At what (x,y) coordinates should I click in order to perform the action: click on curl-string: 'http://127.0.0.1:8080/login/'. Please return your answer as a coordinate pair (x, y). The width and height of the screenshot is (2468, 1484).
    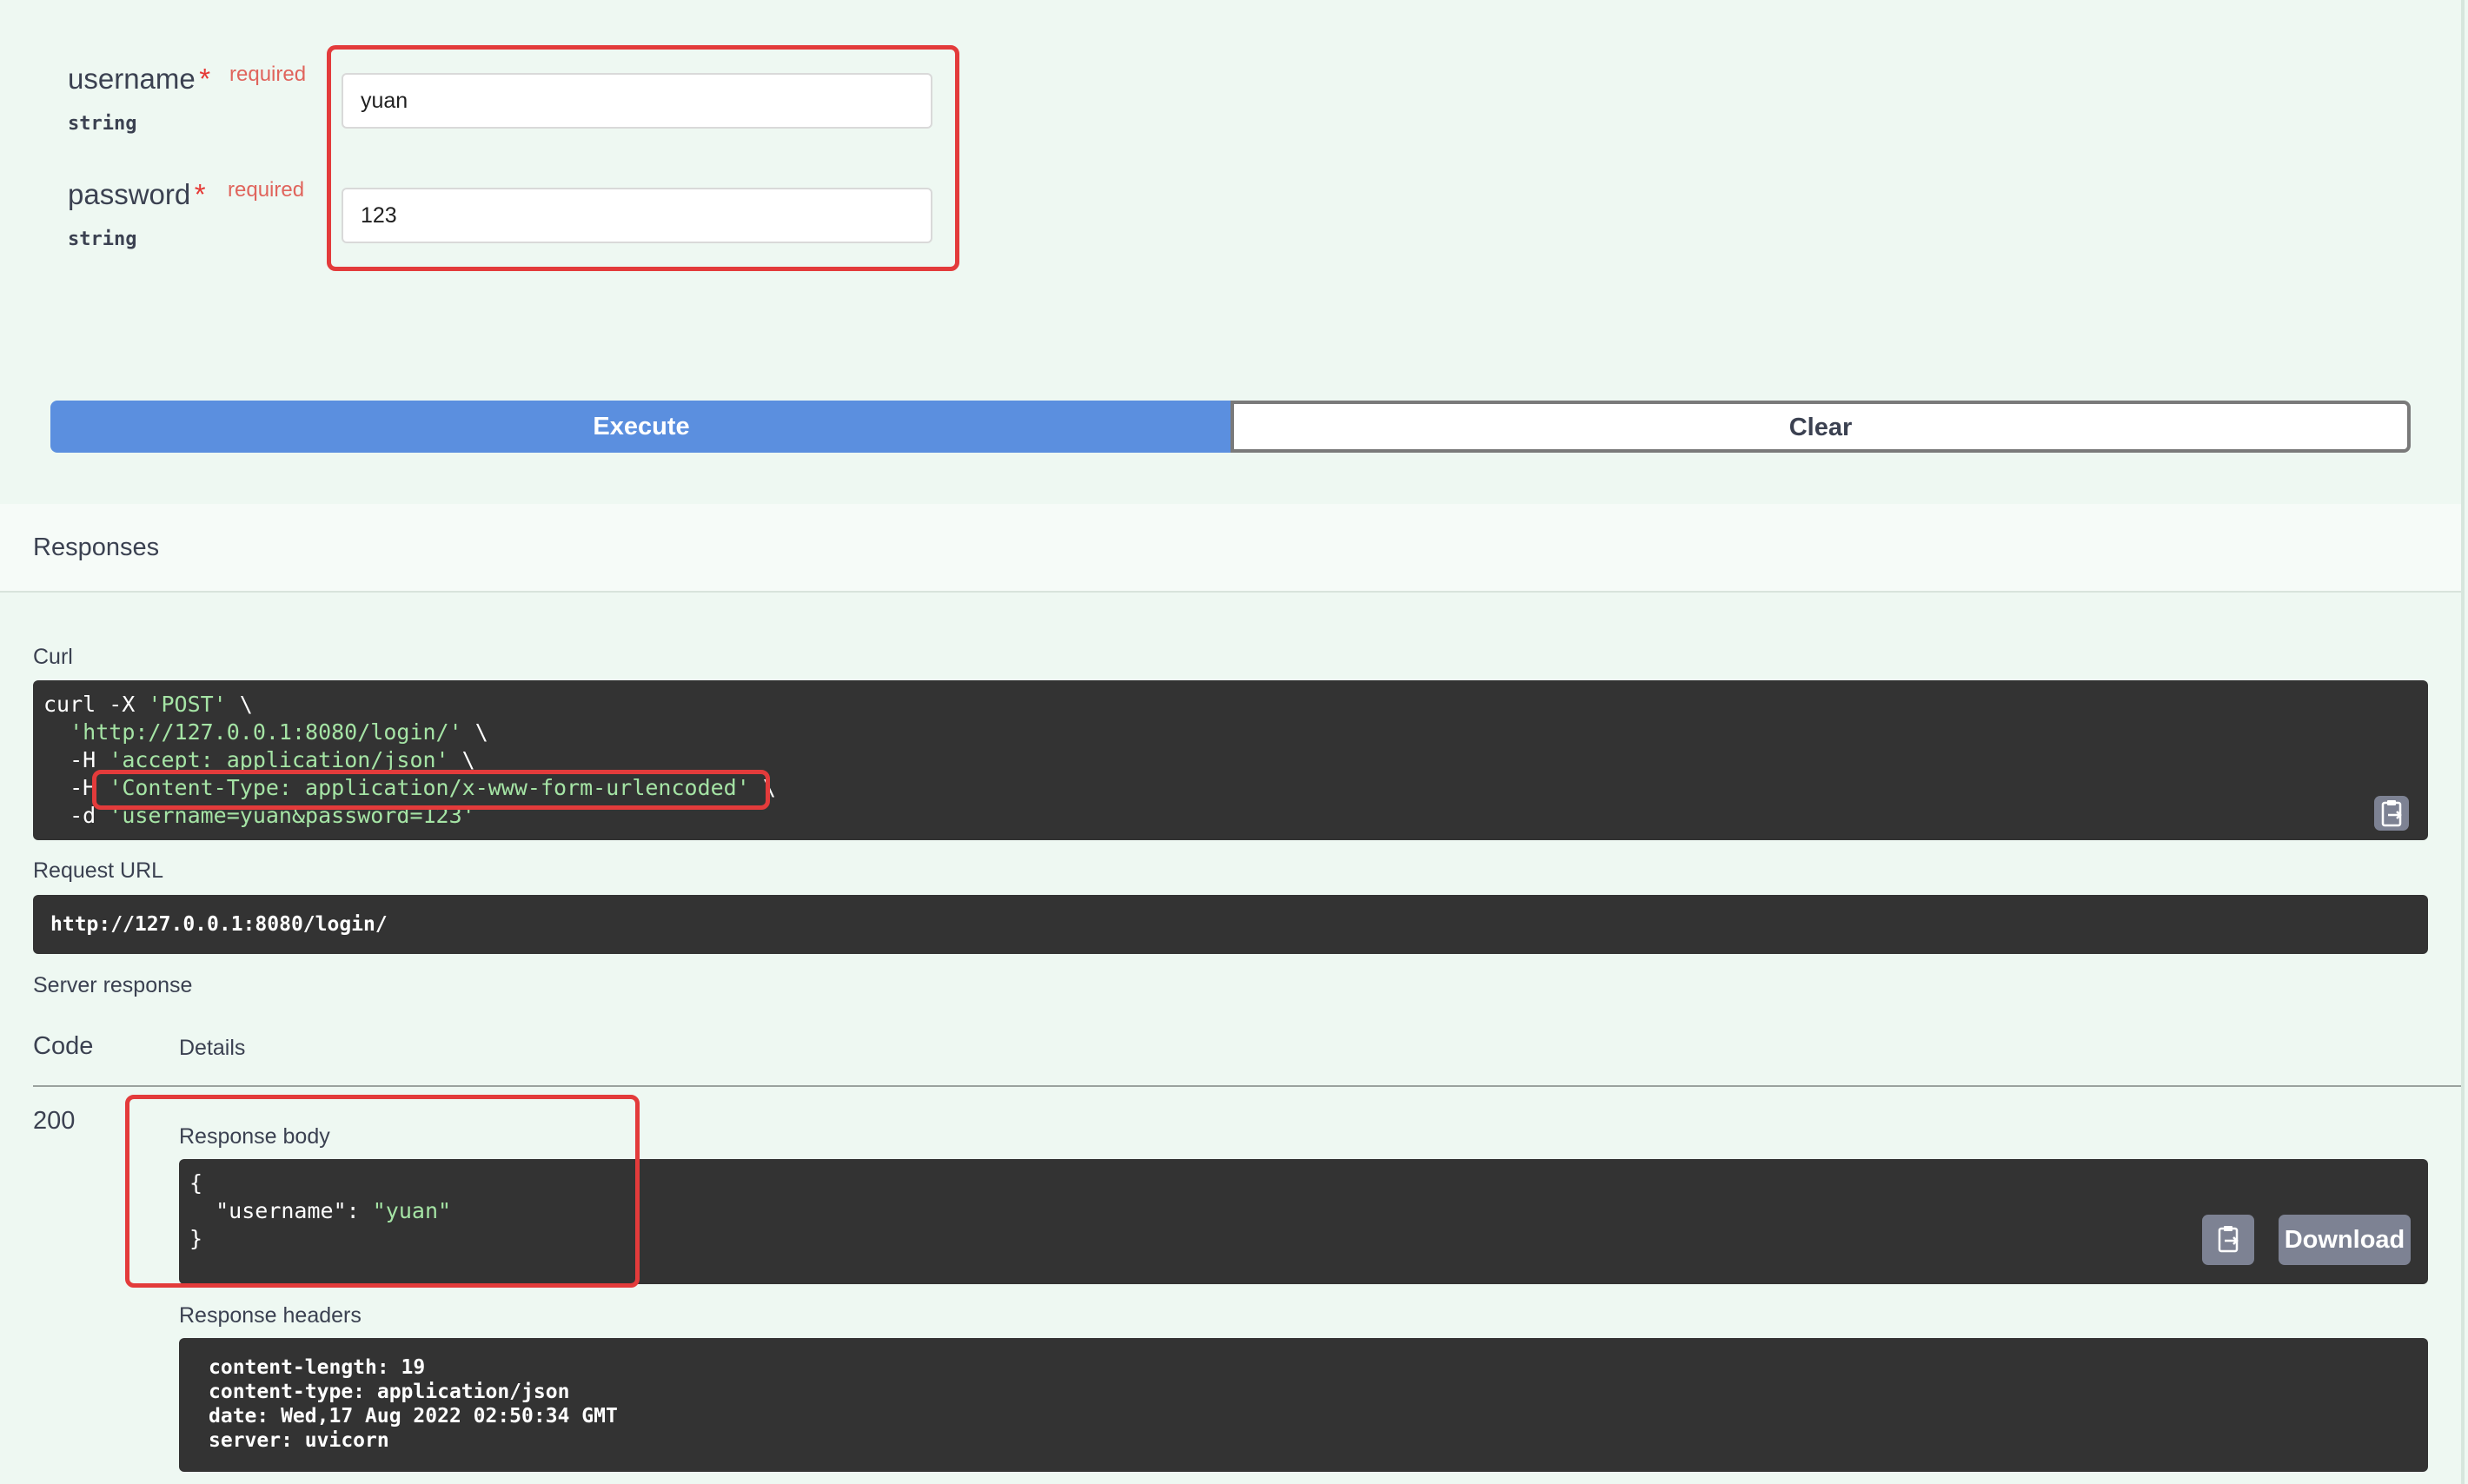
    Looking at the image, I should click on (266, 732).